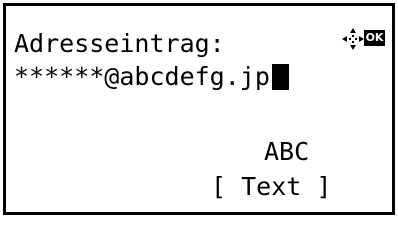 This screenshot has height=240, width=398. What do you see at coordinates (271, 187) in the screenshot?
I see `text-softkey: [ Text ]` at bounding box center [271, 187].